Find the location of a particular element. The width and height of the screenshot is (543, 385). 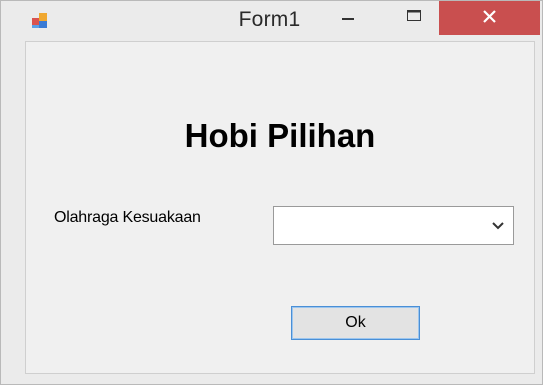

page-title: Hobi Pilihan is located at coordinates (280, 135).